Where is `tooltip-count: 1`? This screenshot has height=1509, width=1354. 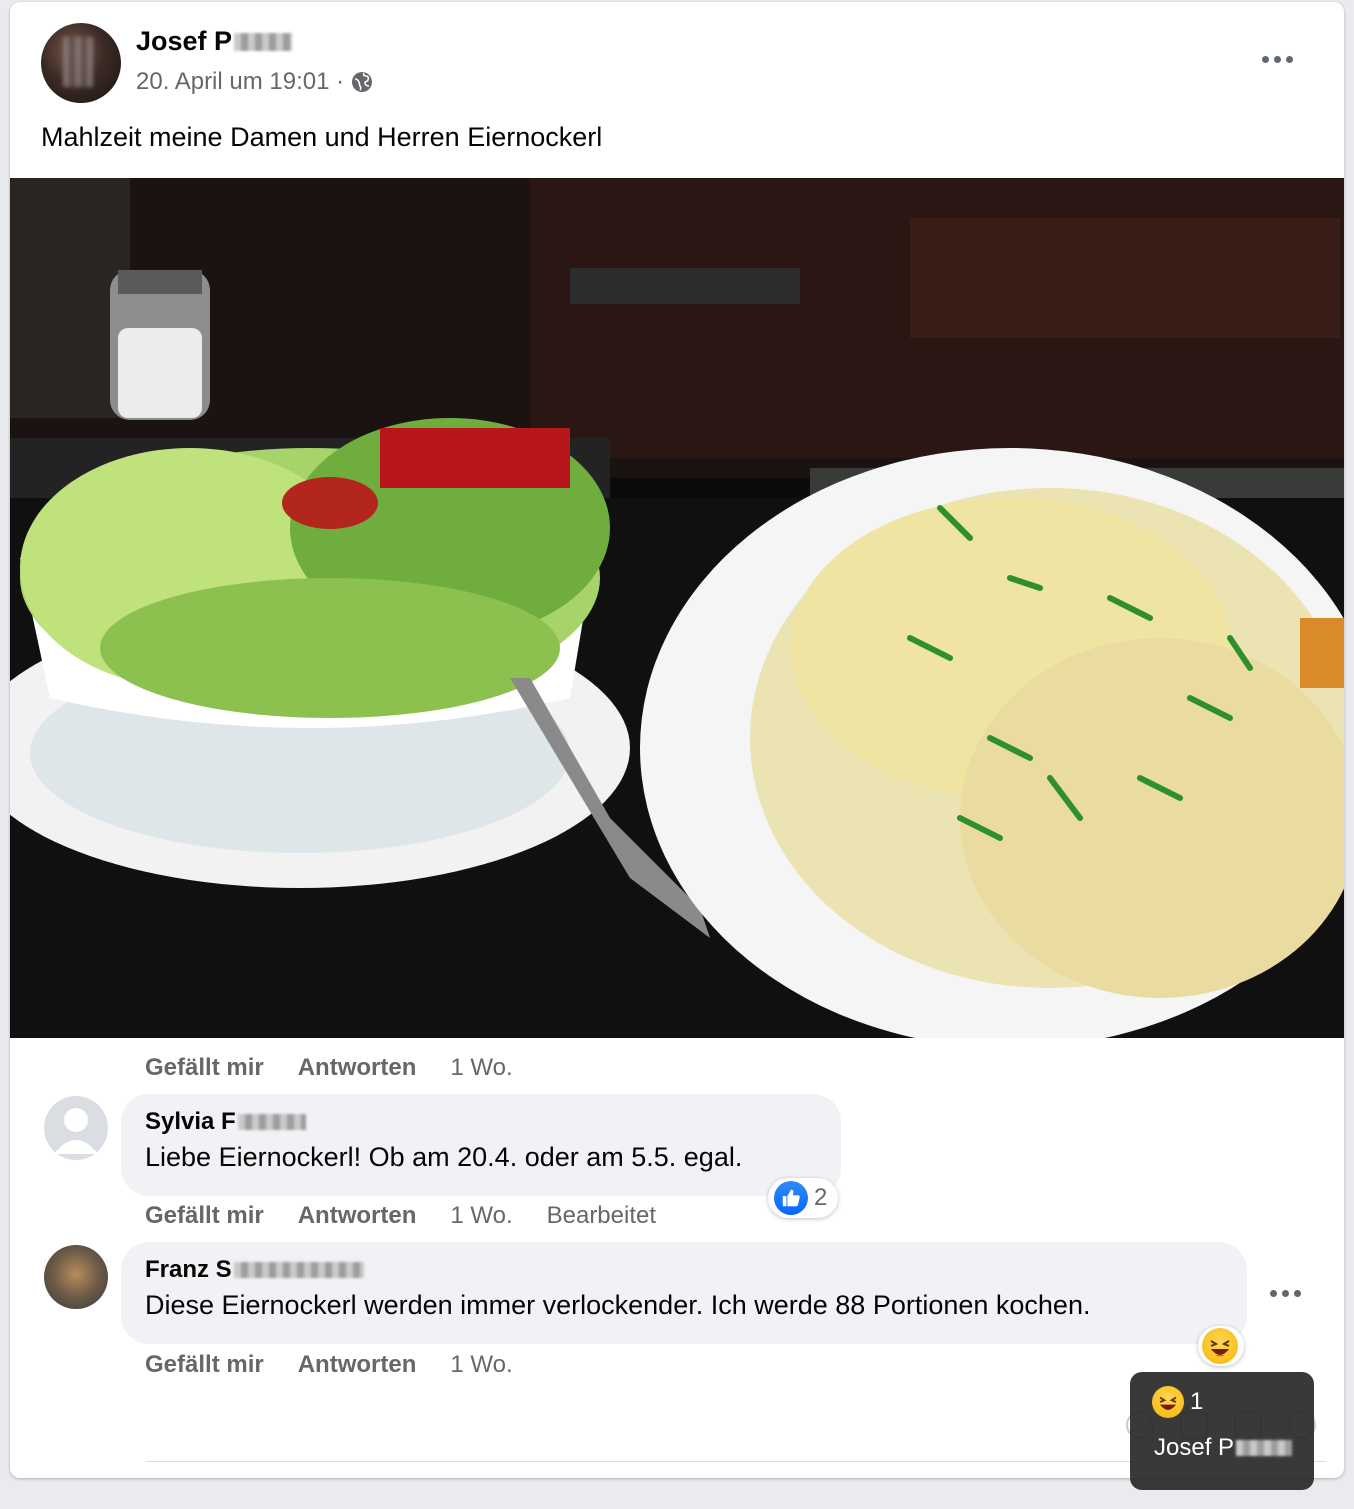
tooltip-count: 1 is located at coordinates (1197, 1401).